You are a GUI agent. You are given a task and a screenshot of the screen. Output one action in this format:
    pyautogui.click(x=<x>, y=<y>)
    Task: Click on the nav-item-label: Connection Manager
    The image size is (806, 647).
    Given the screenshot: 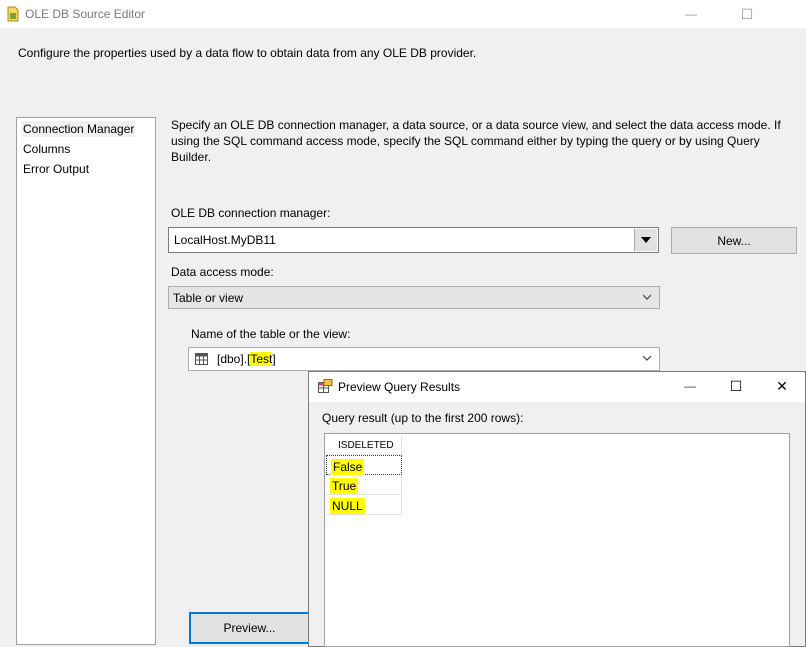 What is the action you would take?
    pyautogui.click(x=79, y=129)
    